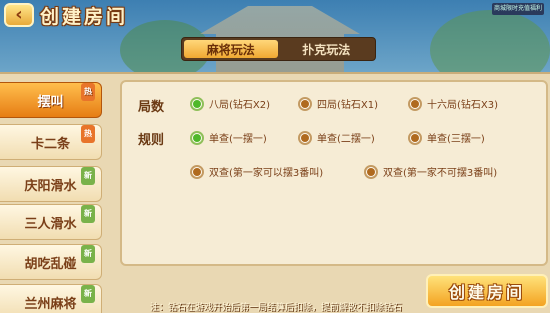  Describe the element at coordinates (50, 304) in the screenshot. I see `sidebar-item-label: 兰州麻将` at that location.